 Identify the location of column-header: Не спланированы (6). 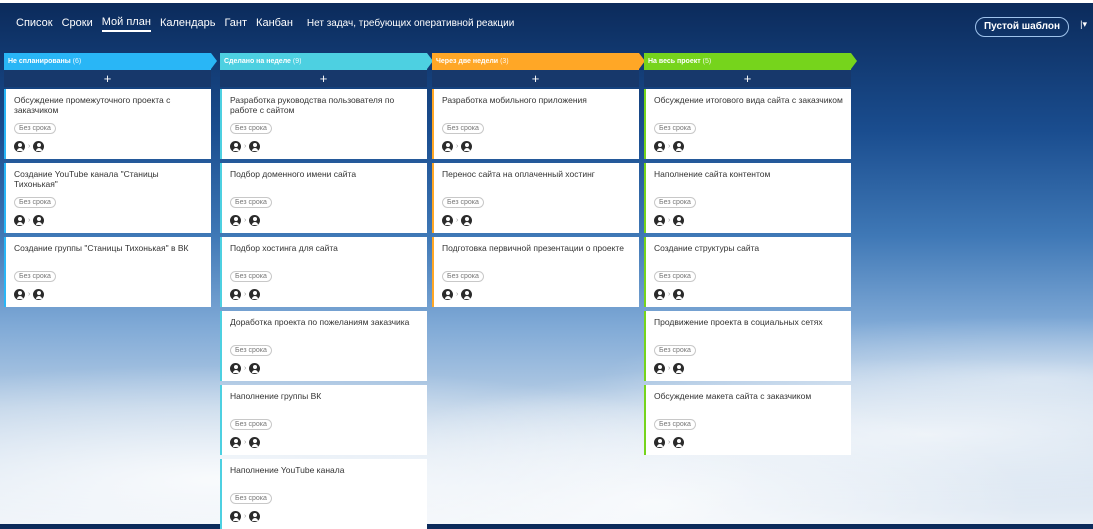
(110, 61).